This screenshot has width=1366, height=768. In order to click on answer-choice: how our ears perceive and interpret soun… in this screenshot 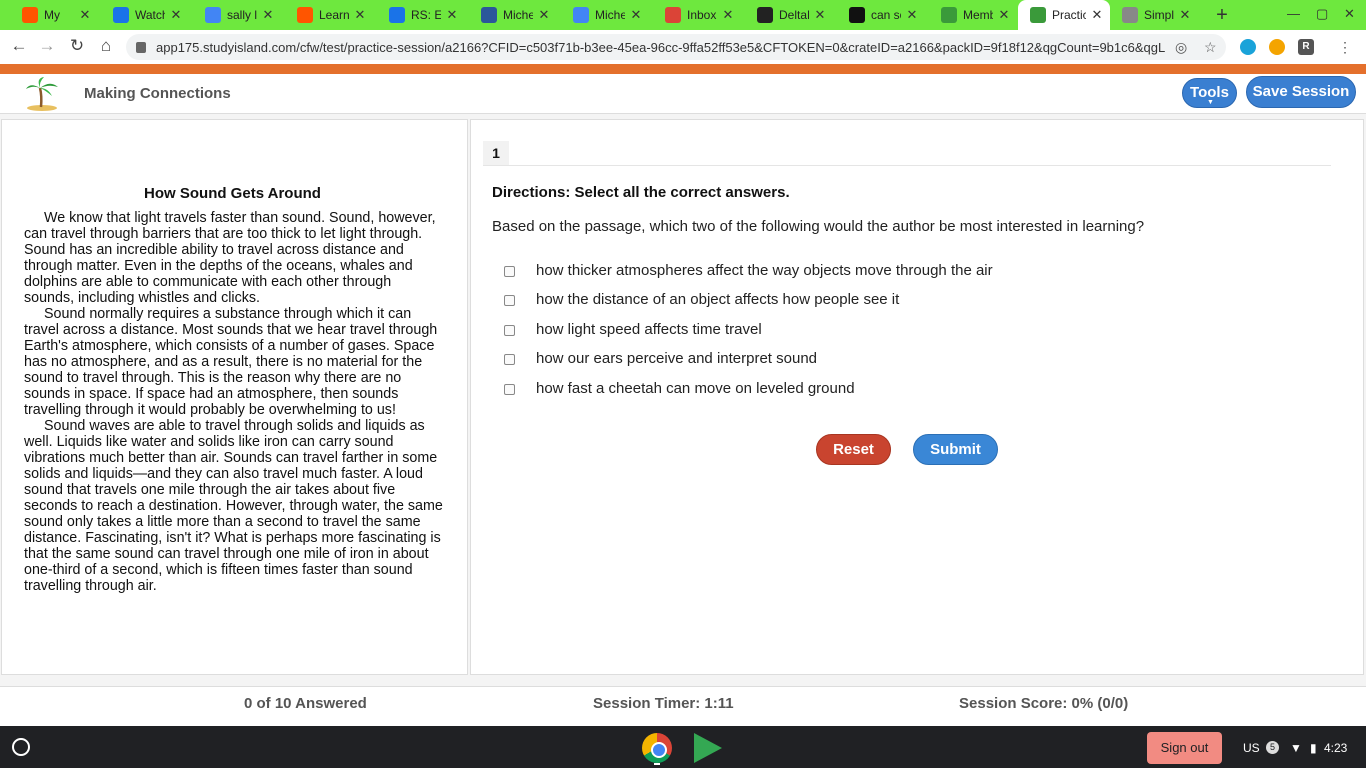, I will do `click(660, 359)`.